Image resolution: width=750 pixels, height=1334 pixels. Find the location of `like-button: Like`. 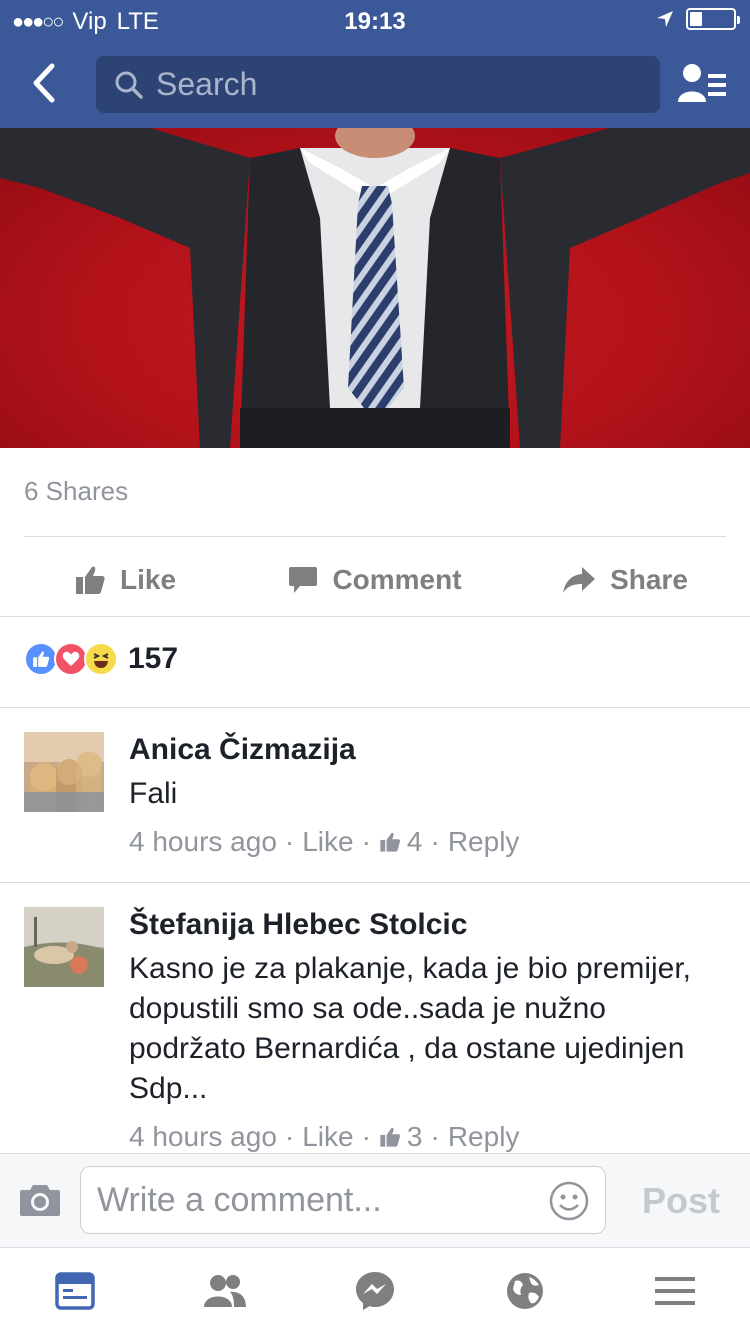

like-button: Like is located at coordinates (125, 580).